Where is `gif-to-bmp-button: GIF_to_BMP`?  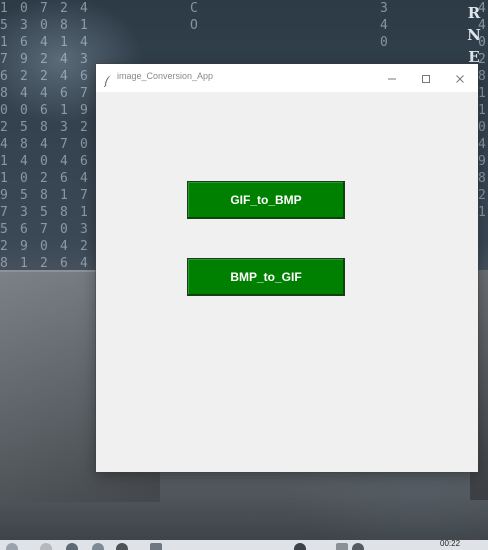 gif-to-bmp-button: GIF_to_BMP is located at coordinates (266, 200).